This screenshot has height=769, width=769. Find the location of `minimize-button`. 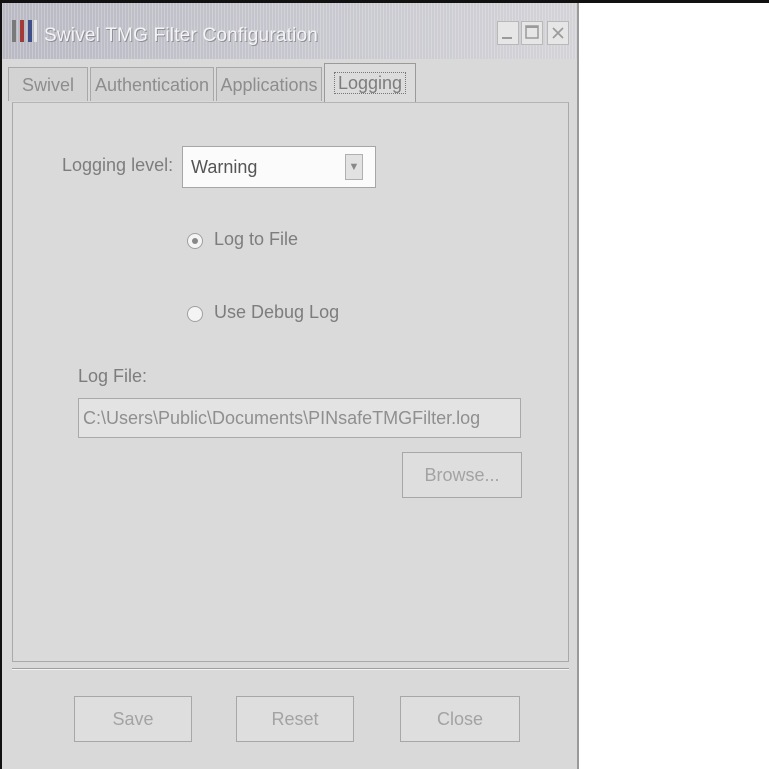

minimize-button is located at coordinates (508, 33).